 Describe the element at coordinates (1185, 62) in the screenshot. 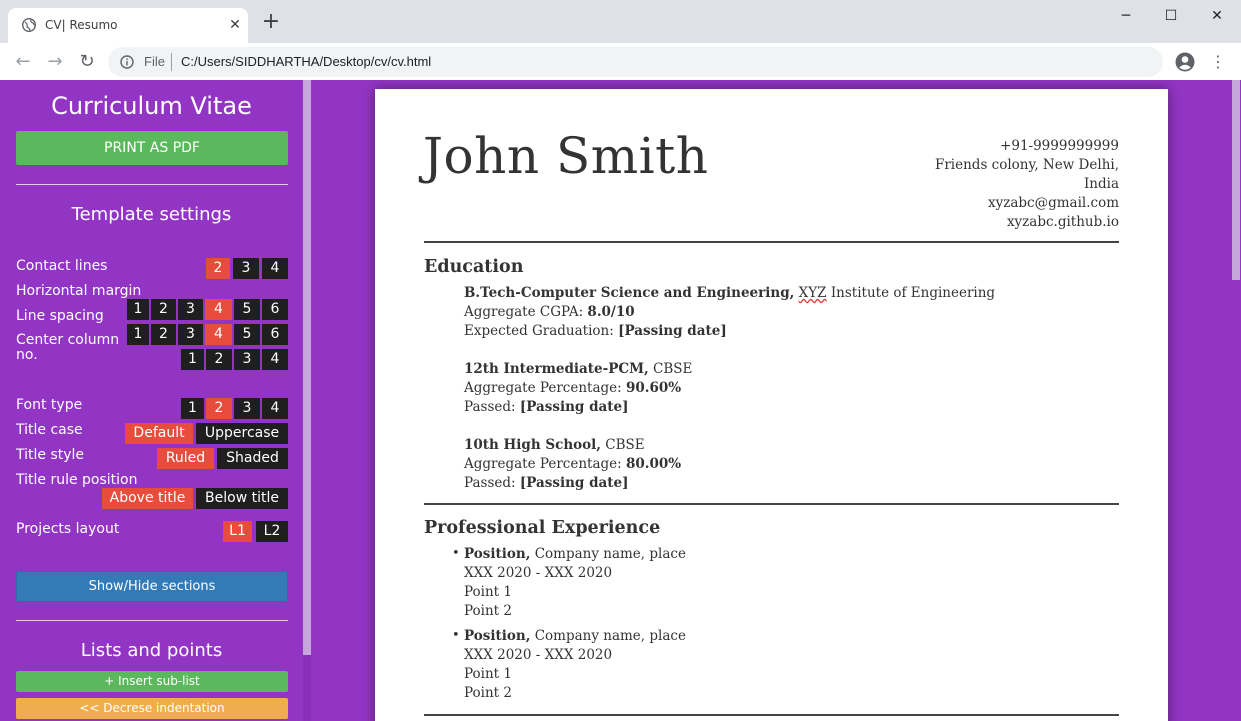

I see `profile-icon` at that location.